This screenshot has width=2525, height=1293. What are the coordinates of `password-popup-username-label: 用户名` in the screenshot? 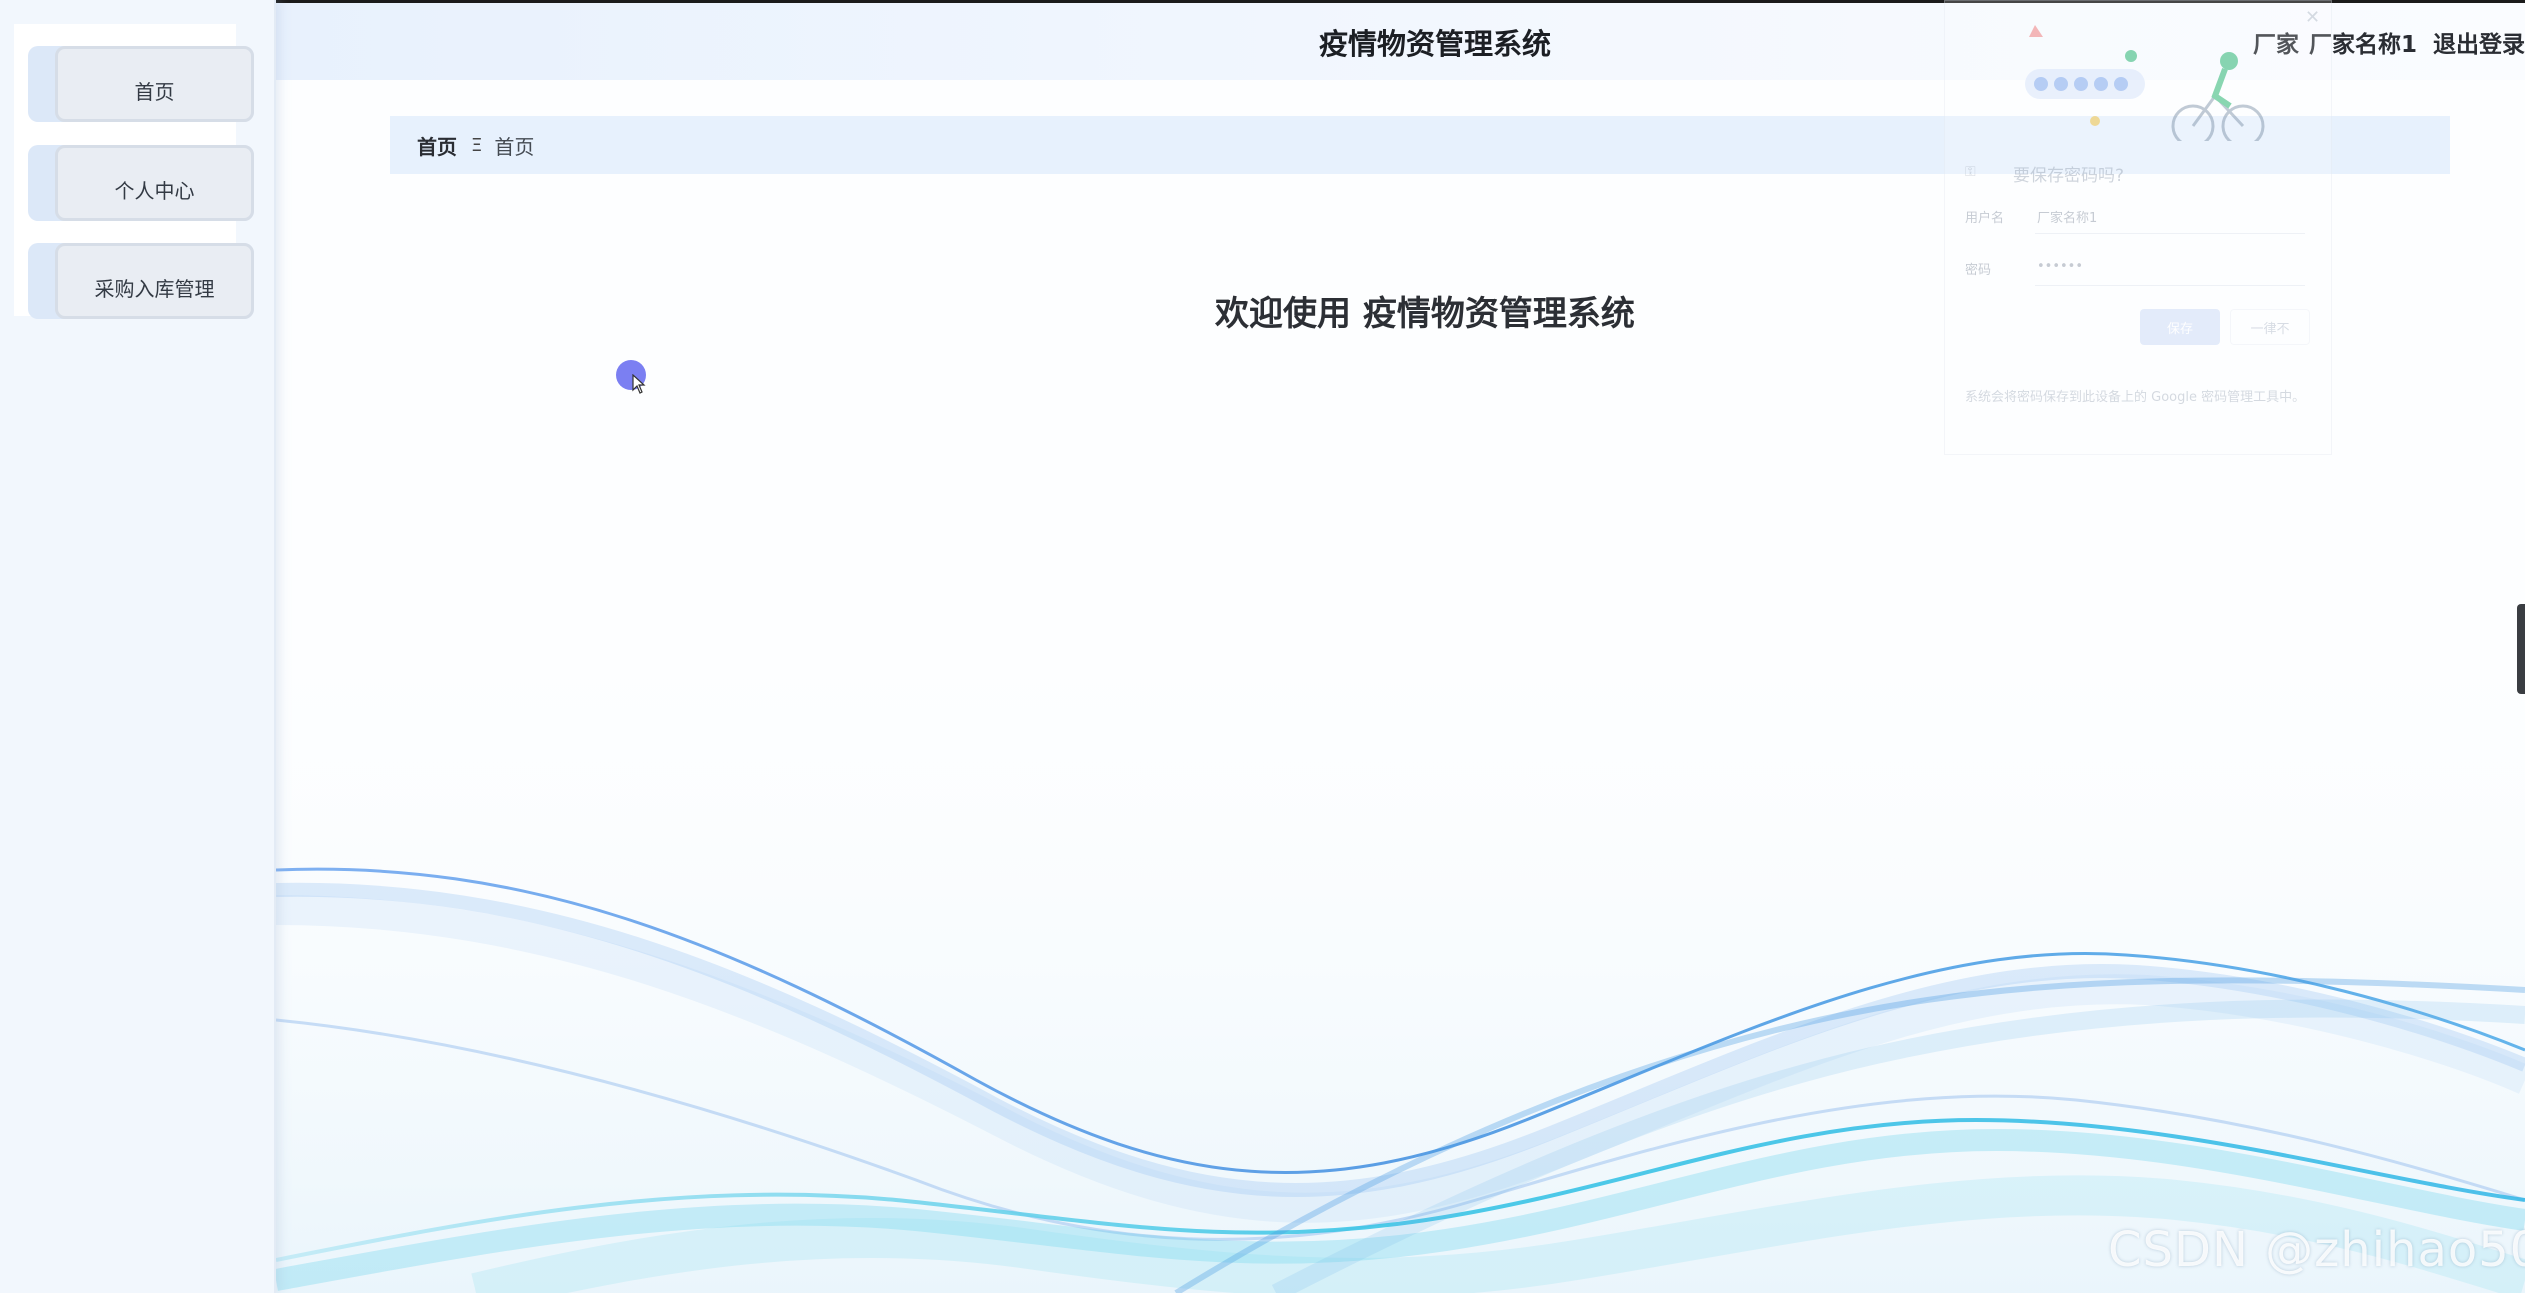 It's located at (1985, 218).